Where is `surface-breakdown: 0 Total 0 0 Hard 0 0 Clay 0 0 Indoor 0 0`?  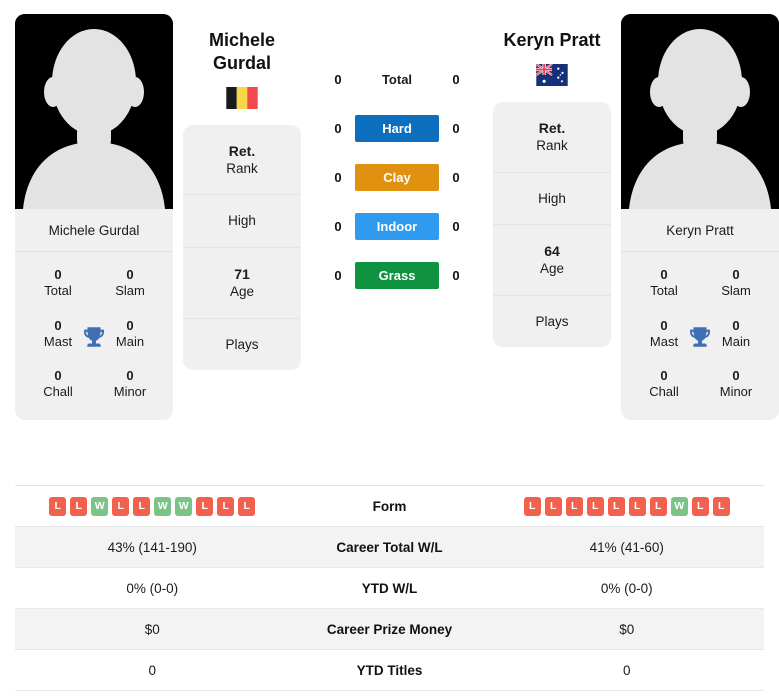
surface-breakdown: 0 Total 0 0 Hard 0 0 Clay 0 0 Indoor 0 0 is located at coordinates (397, 151).